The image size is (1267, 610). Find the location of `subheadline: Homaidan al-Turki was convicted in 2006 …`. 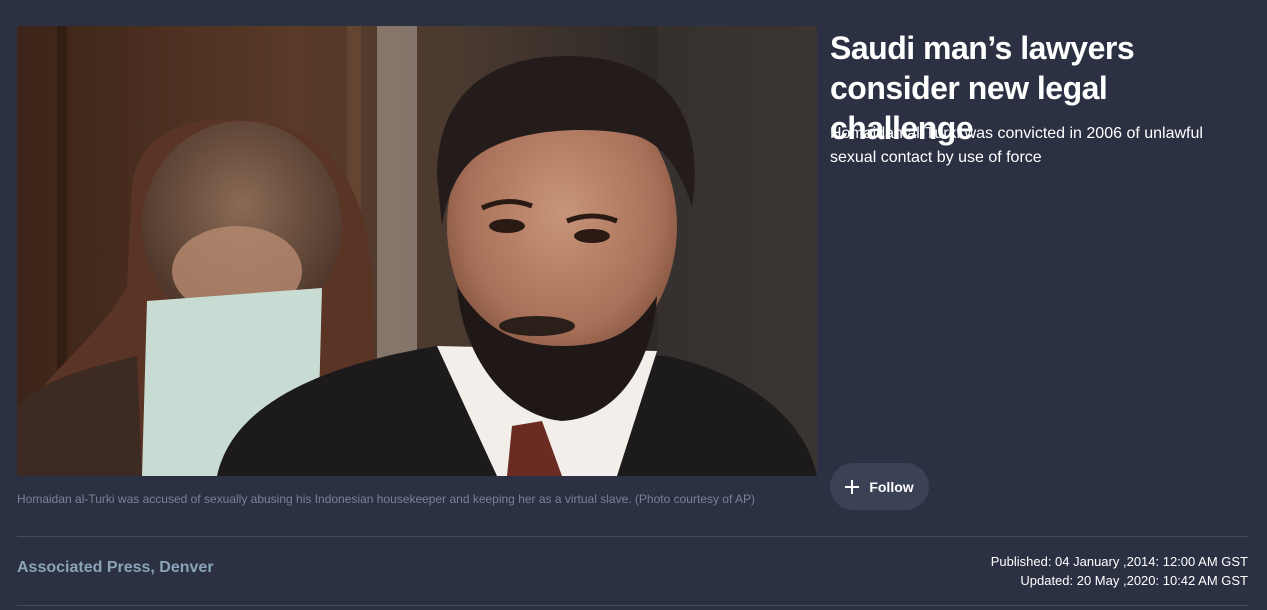

subheadline: Homaidan al-Turki was convicted in 2006 … is located at coordinates (1016, 145).